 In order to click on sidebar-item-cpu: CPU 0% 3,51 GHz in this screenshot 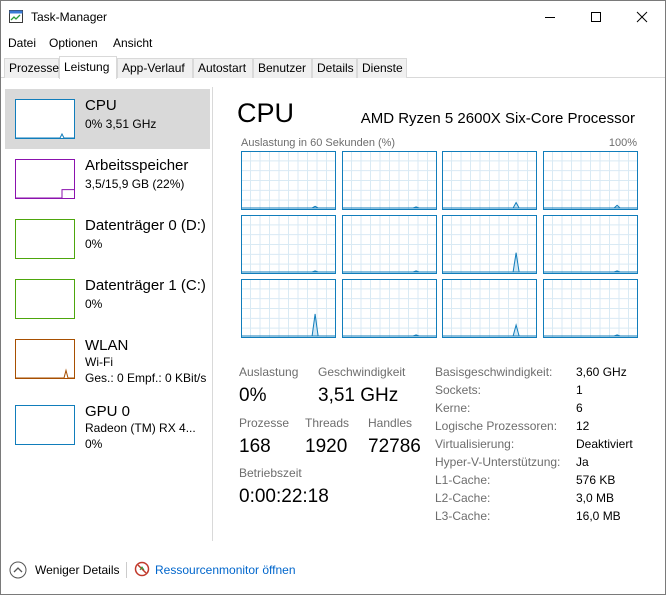, I will do `click(107, 119)`.